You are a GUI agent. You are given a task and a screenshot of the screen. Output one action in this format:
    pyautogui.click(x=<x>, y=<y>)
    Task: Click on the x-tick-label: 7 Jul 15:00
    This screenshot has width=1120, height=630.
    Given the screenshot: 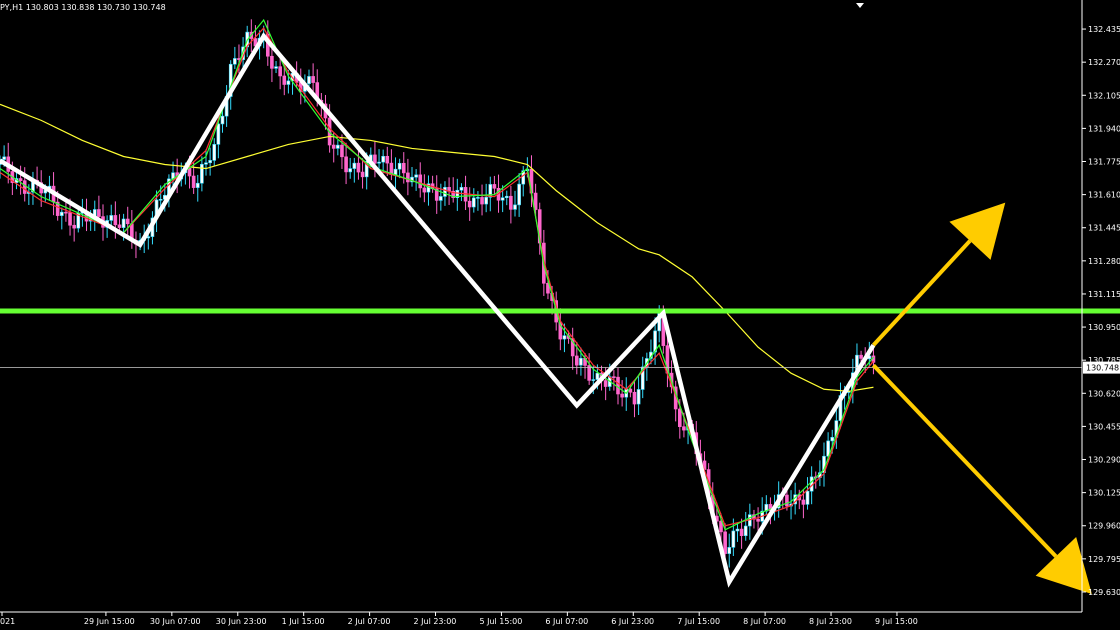 What is the action you would take?
    pyautogui.click(x=698, y=621)
    